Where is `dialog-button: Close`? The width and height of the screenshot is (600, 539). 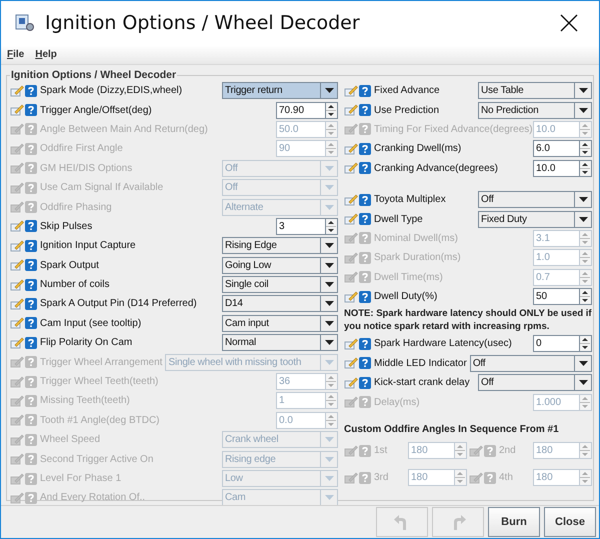
dialog-button: Close is located at coordinates (570, 522).